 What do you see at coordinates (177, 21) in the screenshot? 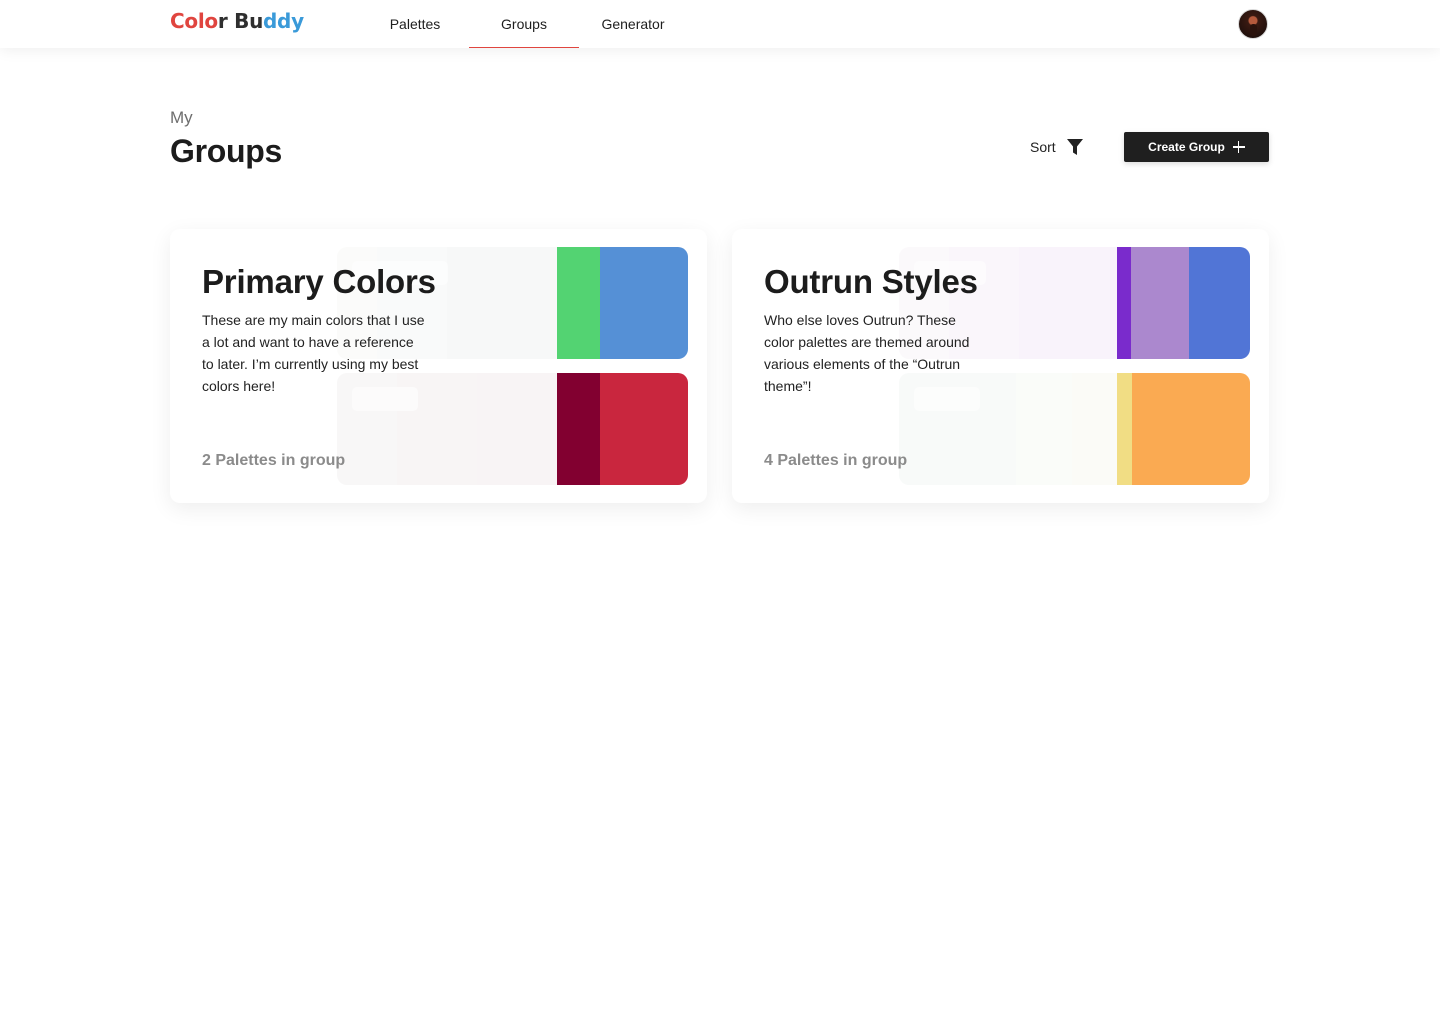
I see `logo-letter: C` at bounding box center [177, 21].